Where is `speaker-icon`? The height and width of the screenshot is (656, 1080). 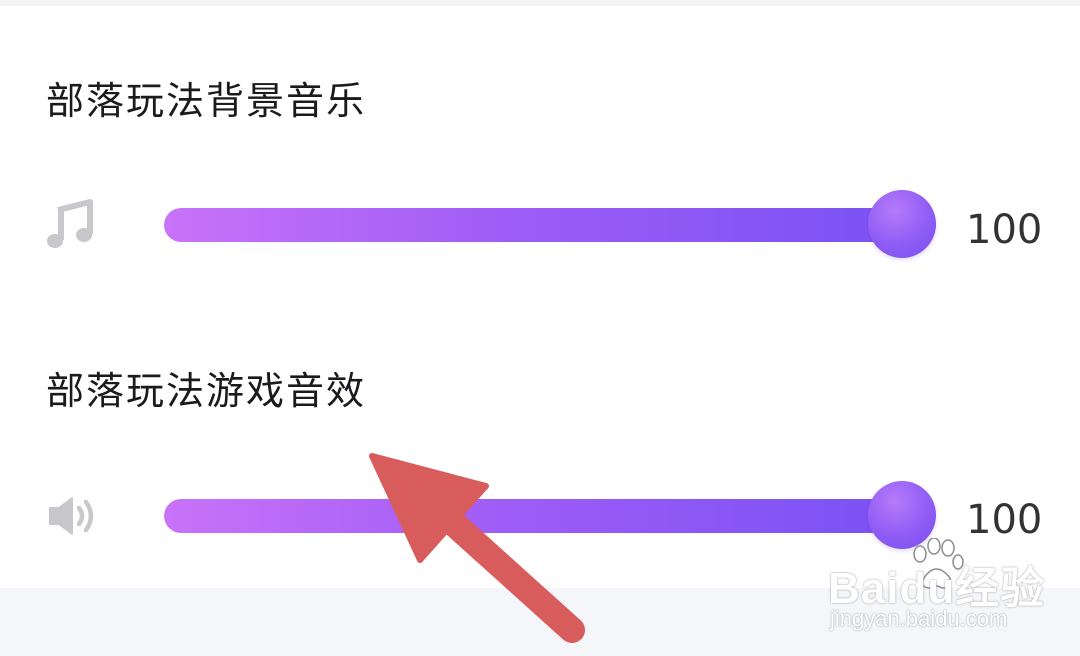
speaker-icon is located at coordinates (72, 516).